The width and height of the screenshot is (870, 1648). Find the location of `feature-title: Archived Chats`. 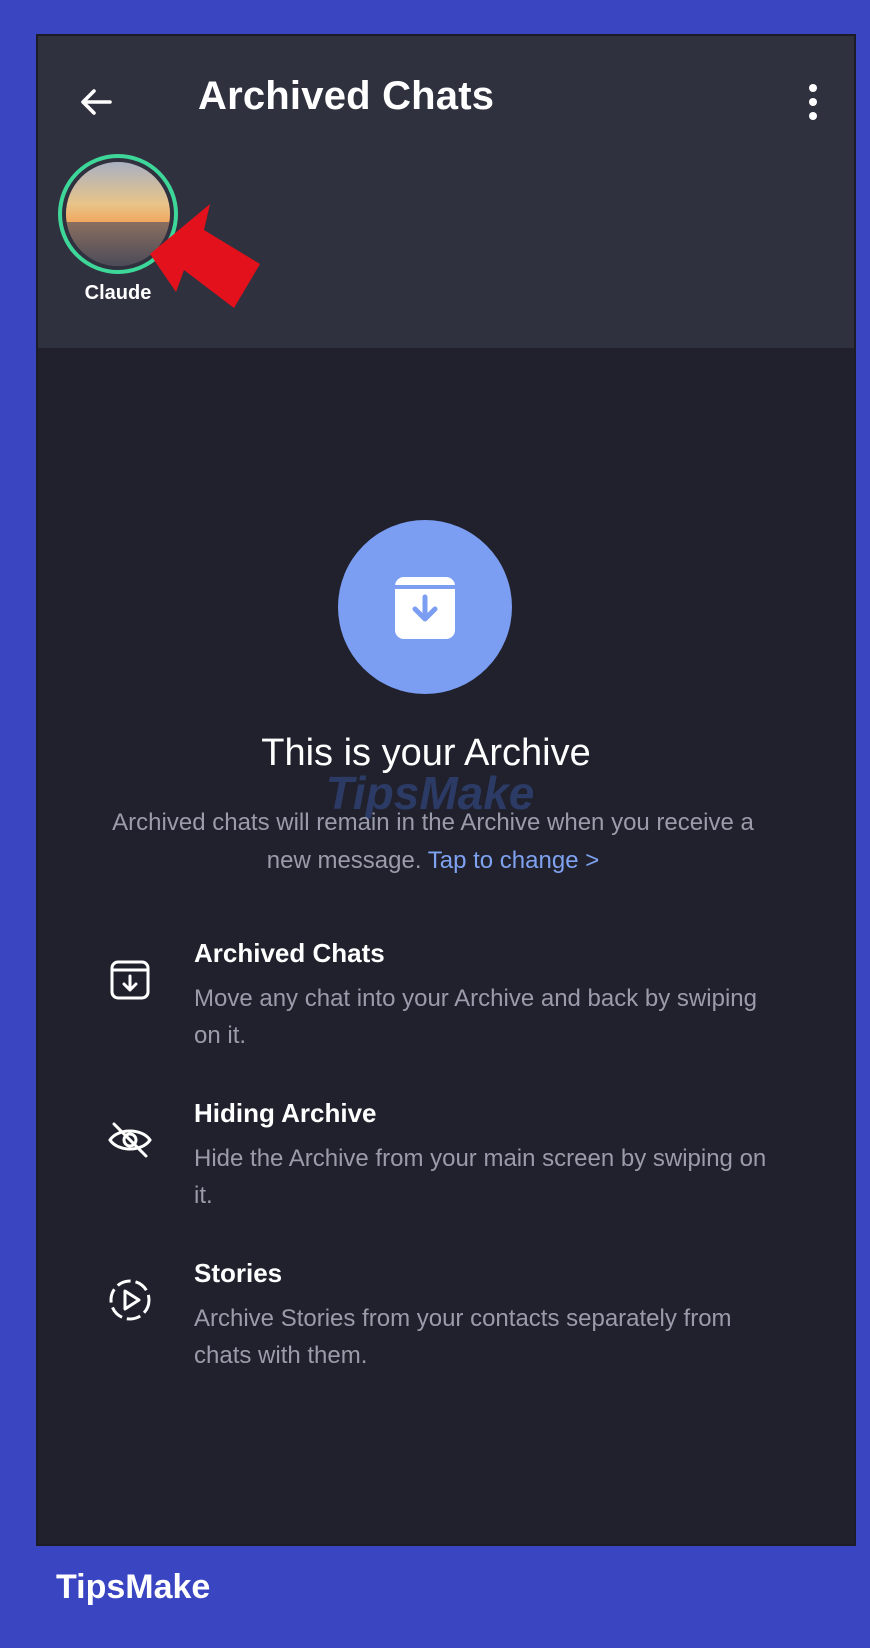

feature-title: Archived Chats is located at coordinates (289, 953).